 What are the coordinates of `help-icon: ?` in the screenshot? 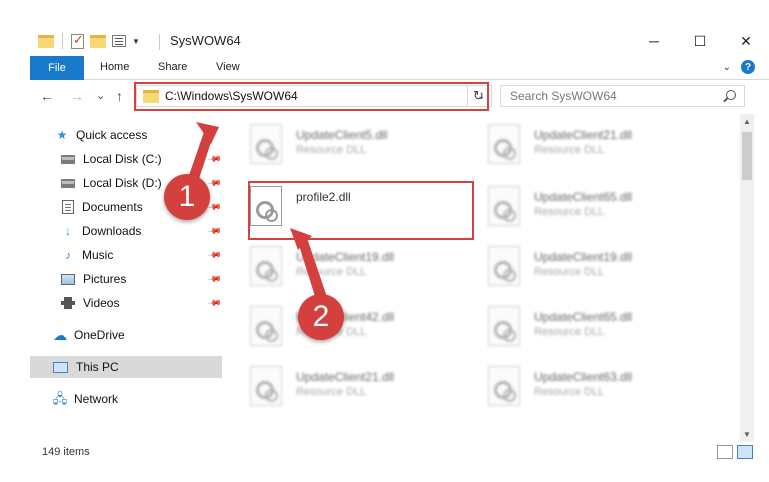 It's located at (748, 67).